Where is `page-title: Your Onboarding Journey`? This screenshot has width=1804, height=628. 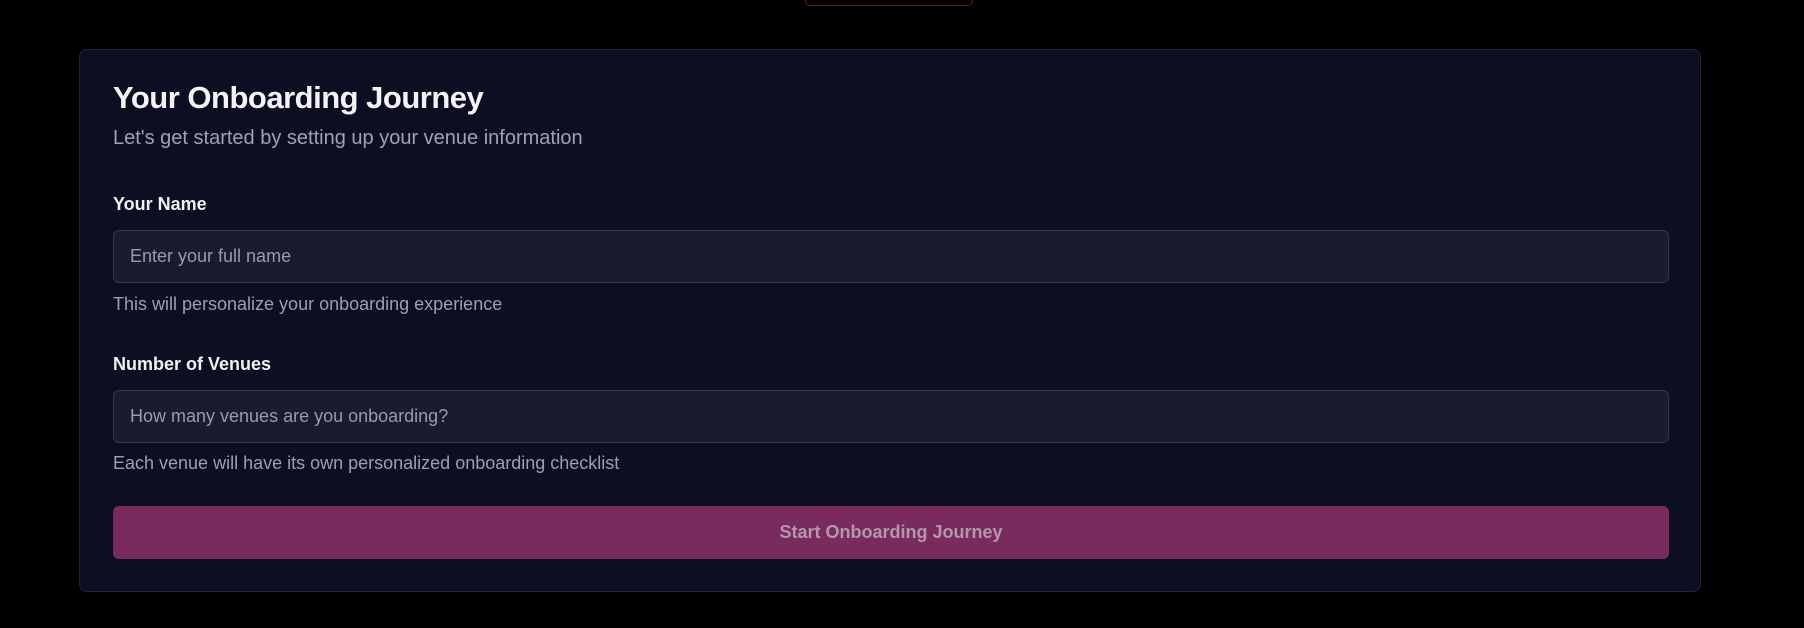
page-title: Your Onboarding Journey is located at coordinates (298, 97).